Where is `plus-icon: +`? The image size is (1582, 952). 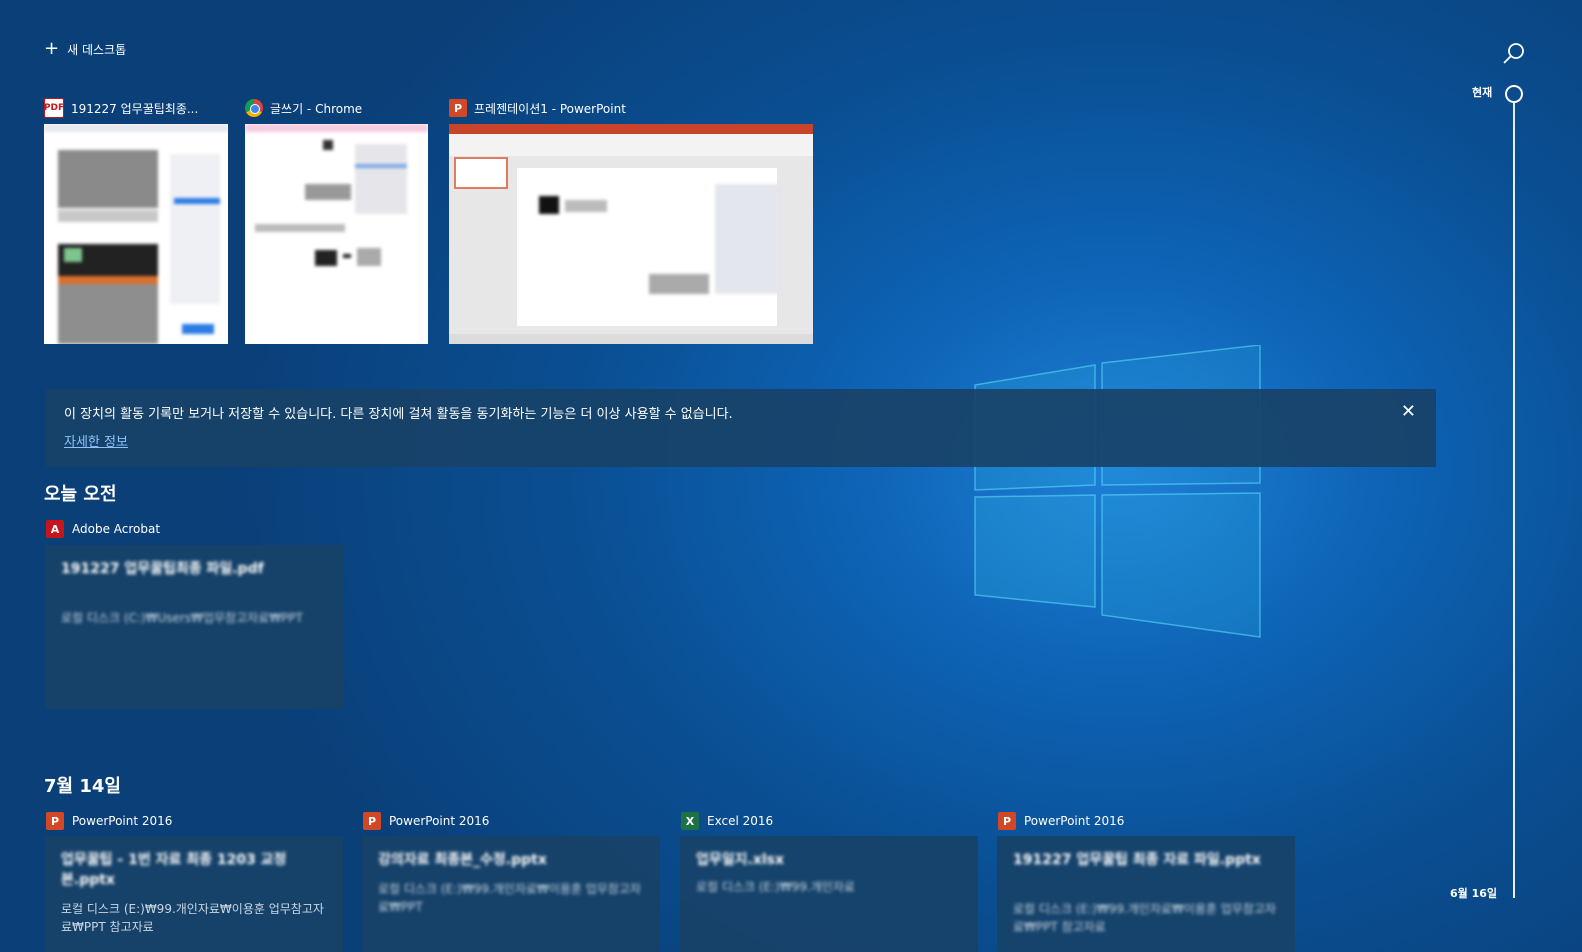 plus-icon: + is located at coordinates (52, 48).